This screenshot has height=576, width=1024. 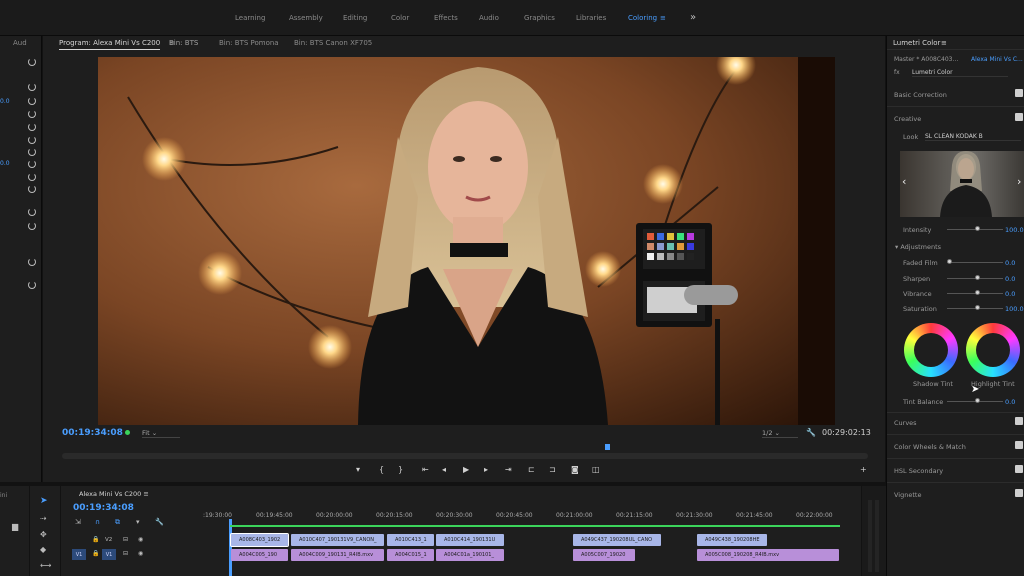 What do you see at coordinates (768, 555) in the screenshot?
I see `clip-v1: A005C008_190208_R4IB.mxv` at bounding box center [768, 555].